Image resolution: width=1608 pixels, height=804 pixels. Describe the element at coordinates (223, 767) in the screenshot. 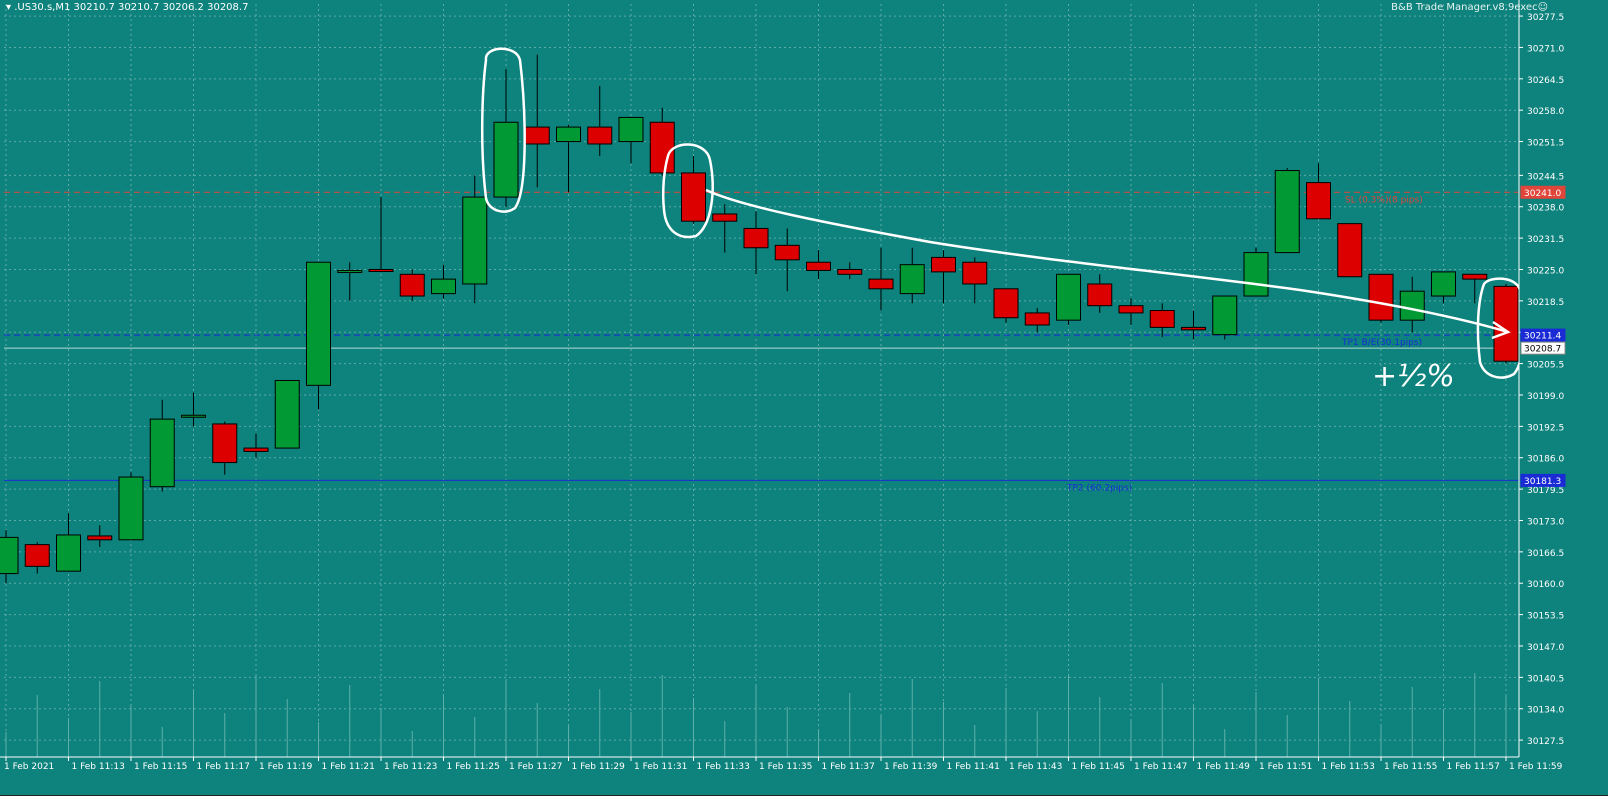

I see `x-tick-label: 1 Feb 11:17` at that location.